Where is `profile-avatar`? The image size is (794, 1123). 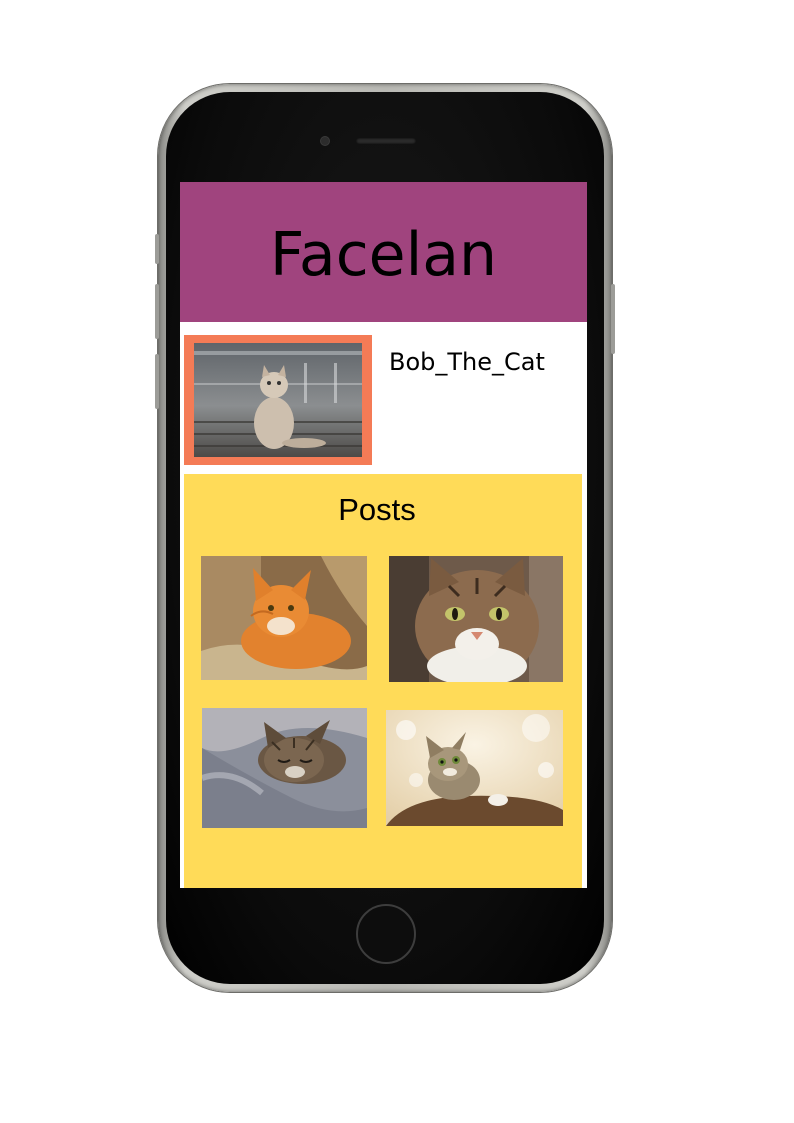 profile-avatar is located at coordinates (278, 400).